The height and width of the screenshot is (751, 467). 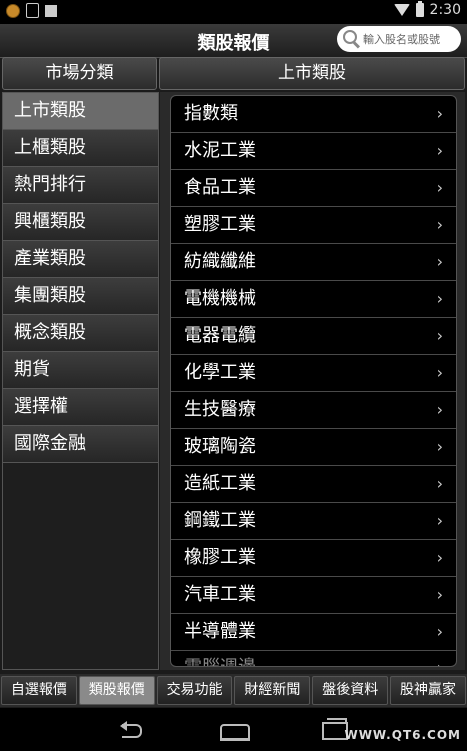 What do you see at coordinates (220, 261) in the screenshot?
I see `list-item-label: 紡織纖維` at bounding box center [220, 261].